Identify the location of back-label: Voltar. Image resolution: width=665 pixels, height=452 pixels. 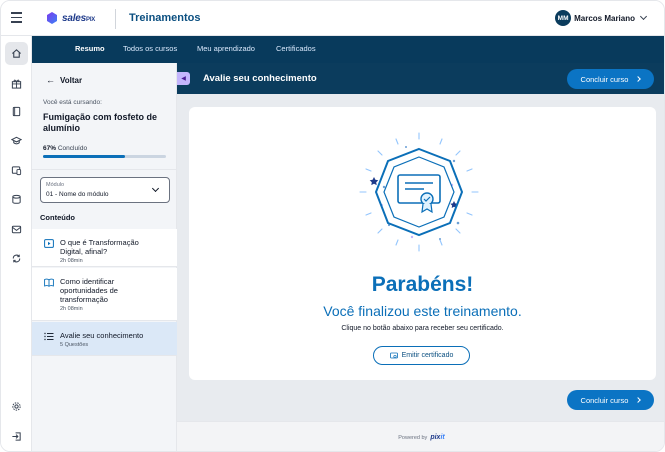
(71, 80).